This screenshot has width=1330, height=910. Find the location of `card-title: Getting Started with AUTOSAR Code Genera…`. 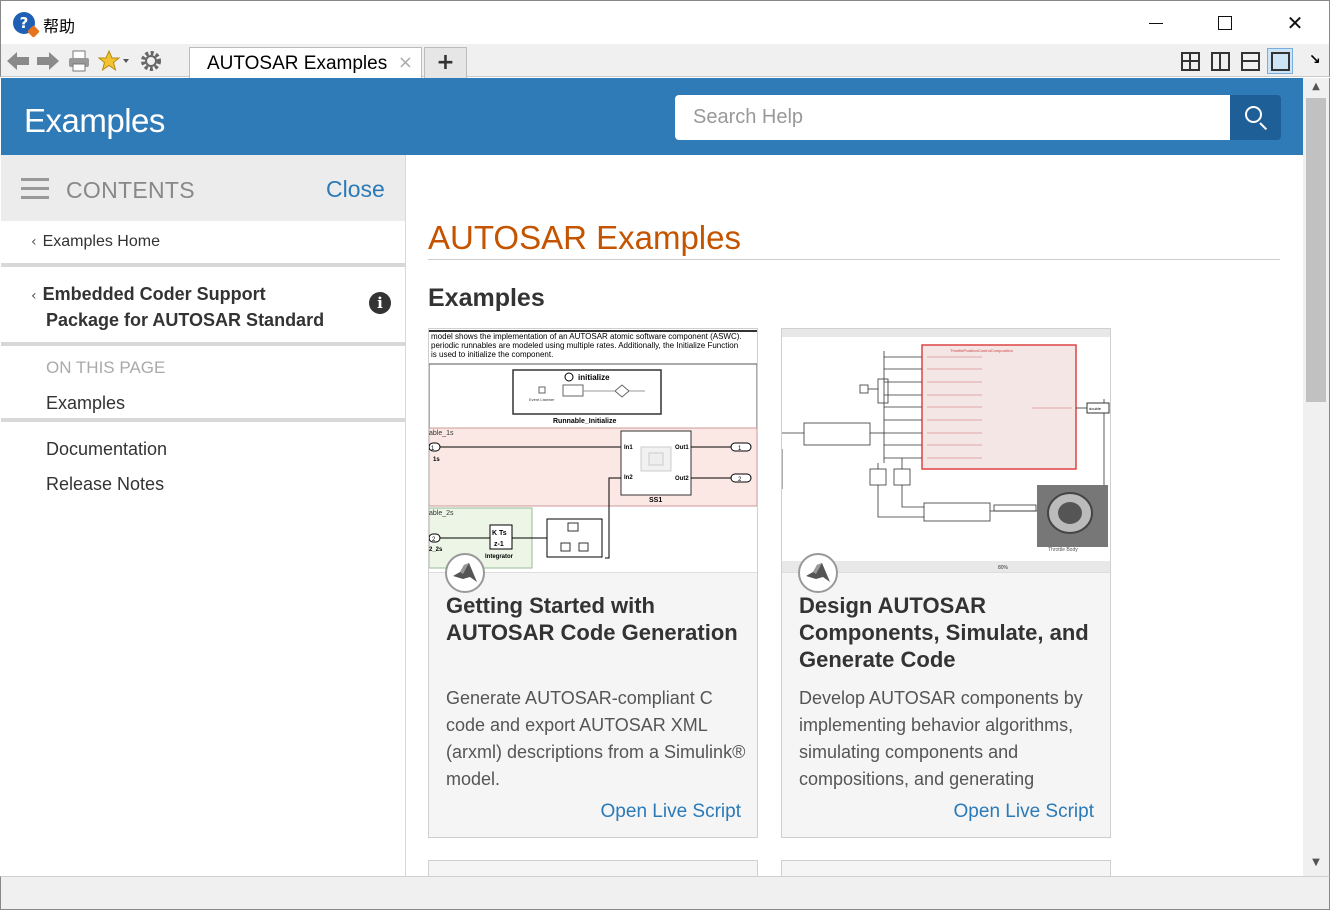

card-title: Getting Started with AUTOSAR Code Genera… is located at coordinates (596, 619).